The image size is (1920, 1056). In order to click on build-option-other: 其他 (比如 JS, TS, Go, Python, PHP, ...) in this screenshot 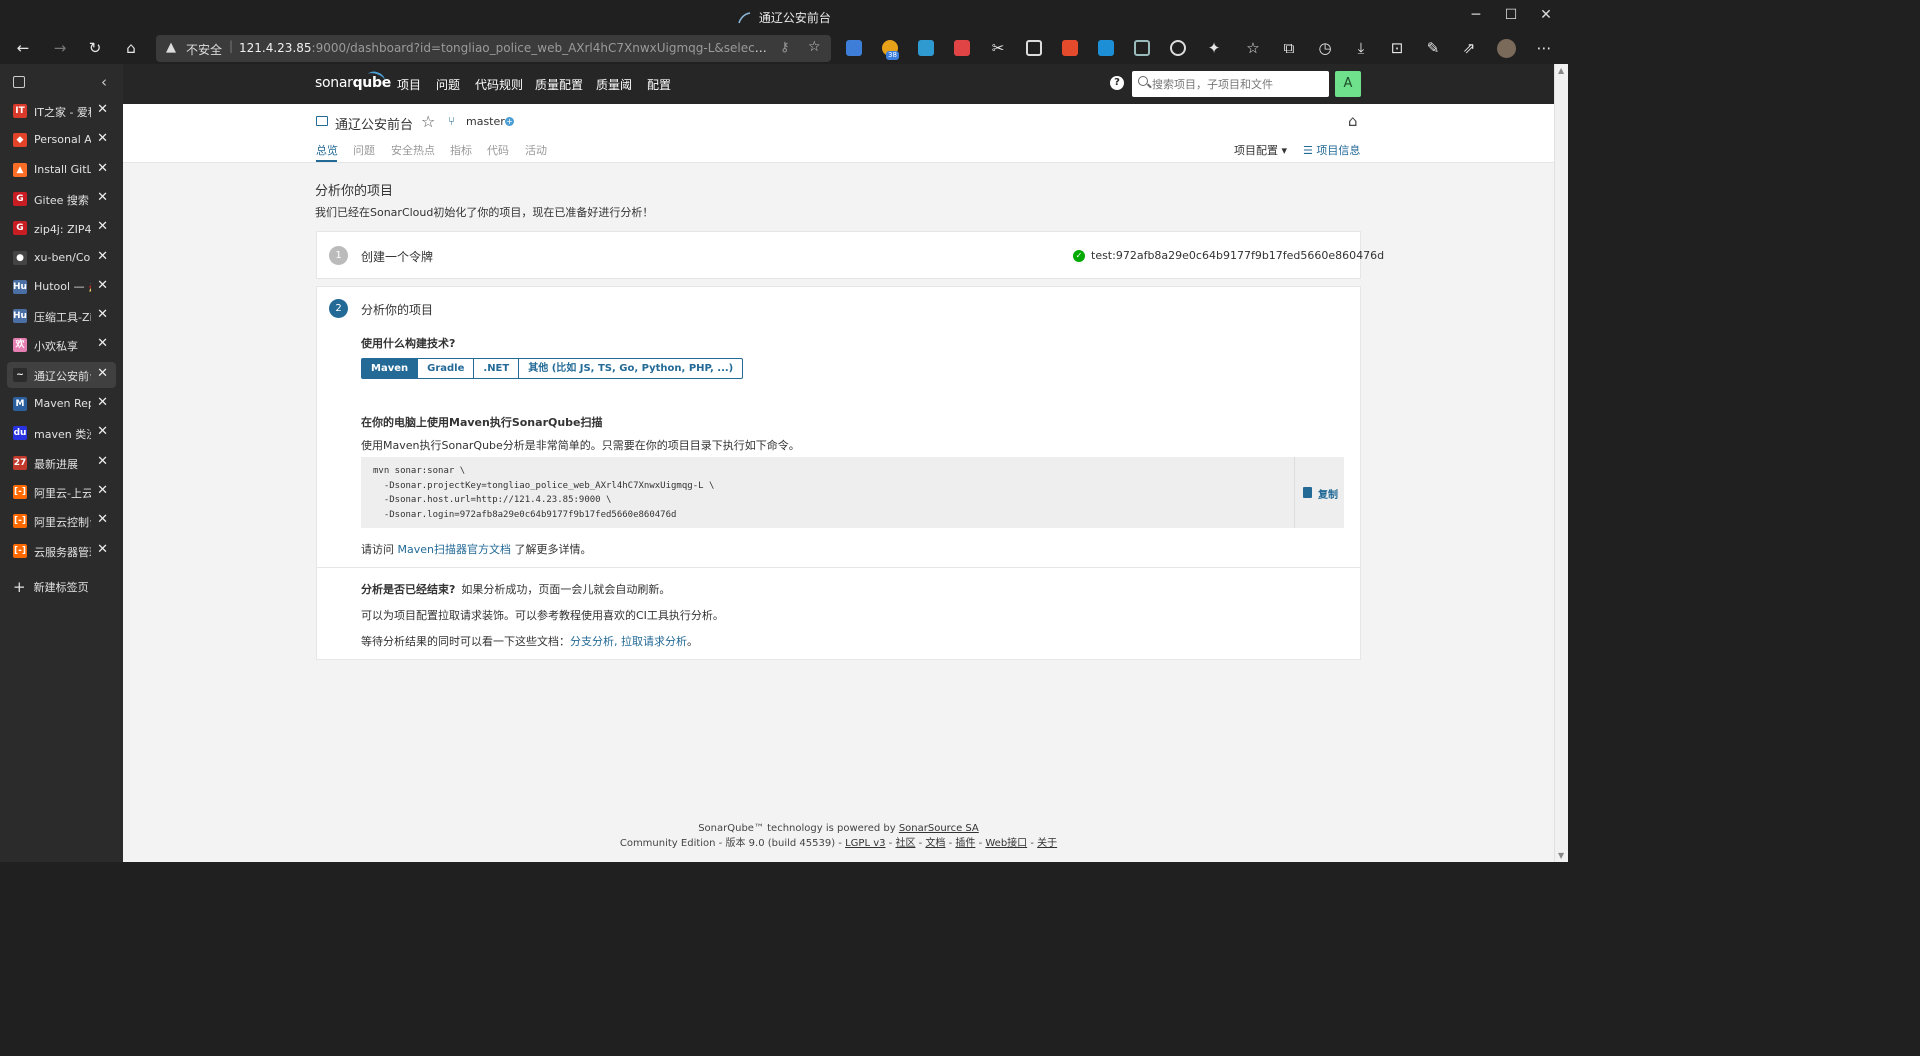, I will do `click(631, 368)`.